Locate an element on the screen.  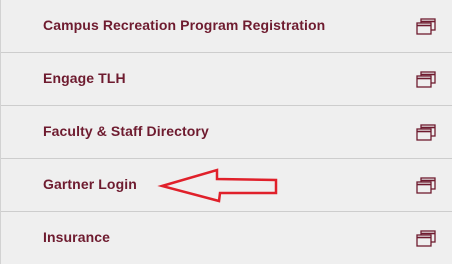
link-label-engage-tlh: Engage TLH is located at coordinates (84, 78).